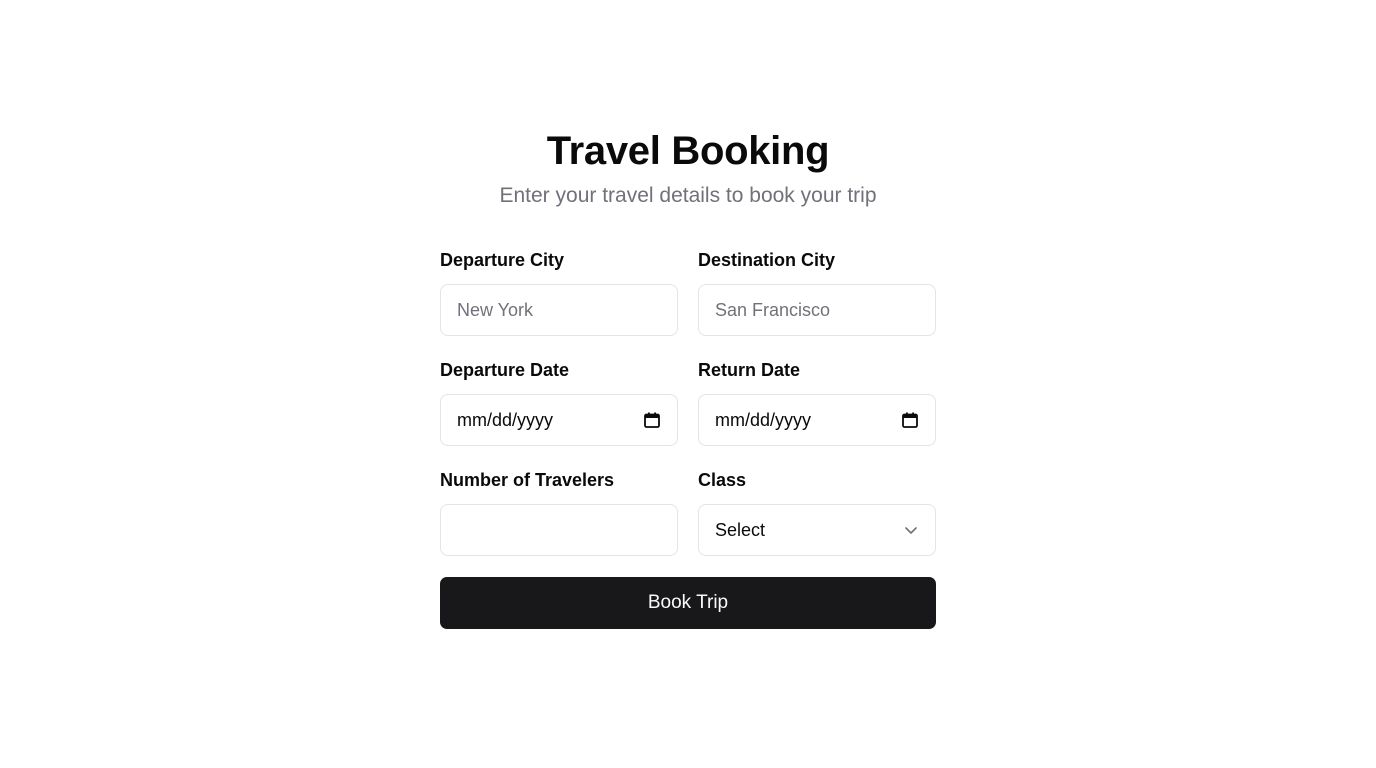  I want to click on class-field: Class Select, so click(817, 512).